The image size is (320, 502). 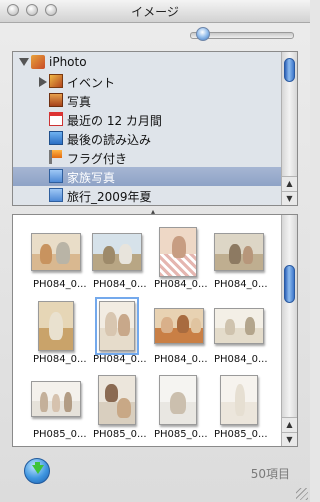 I want to click on photo-grid-scrollbar: ▲ ▼, so click(x=289, y=330).